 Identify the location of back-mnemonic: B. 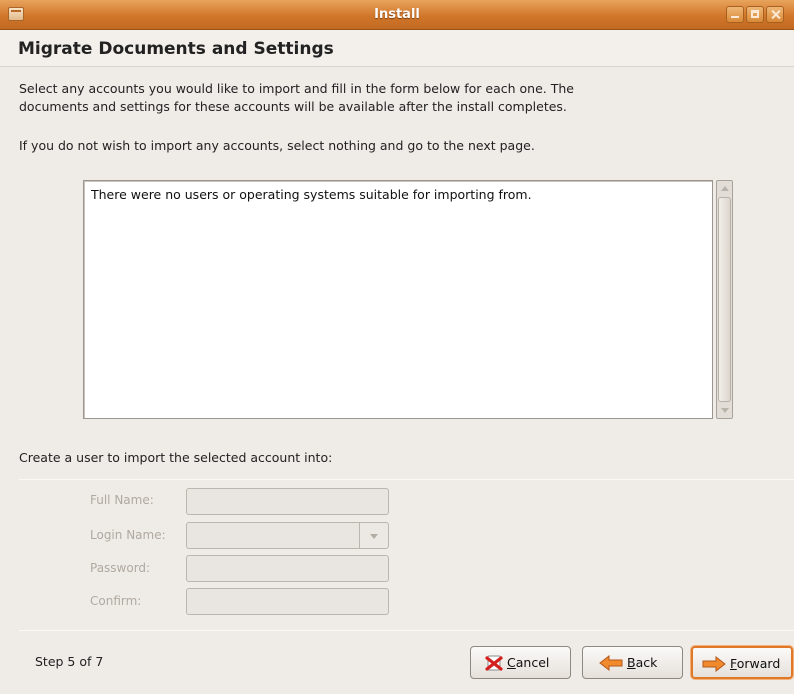
(631, 662).